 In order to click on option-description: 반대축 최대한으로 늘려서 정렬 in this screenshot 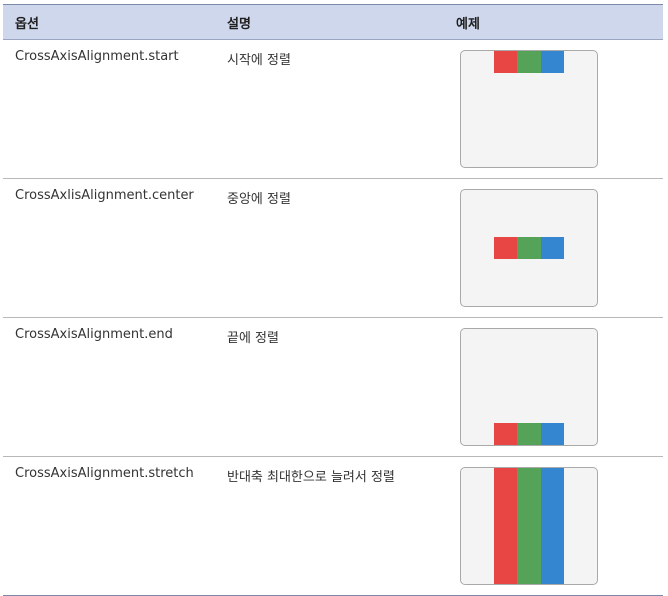, I will do `click(311, 477)`.